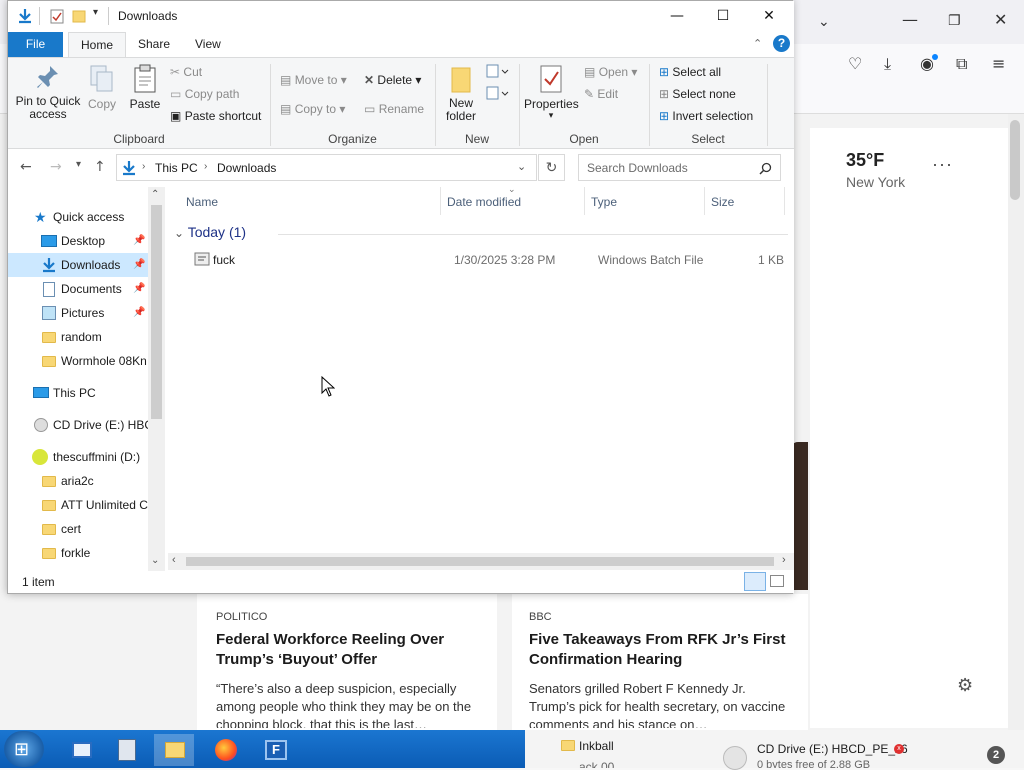  I want to click on collapse-ribbon-icon: ⌃, so click(757, 43).